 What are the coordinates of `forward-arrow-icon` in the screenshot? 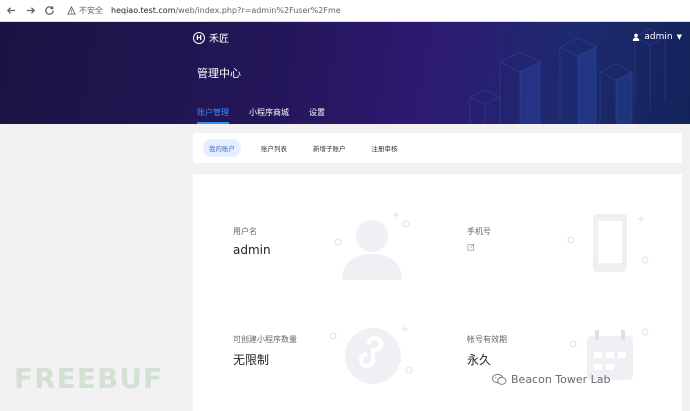 It's located at (30, 11).